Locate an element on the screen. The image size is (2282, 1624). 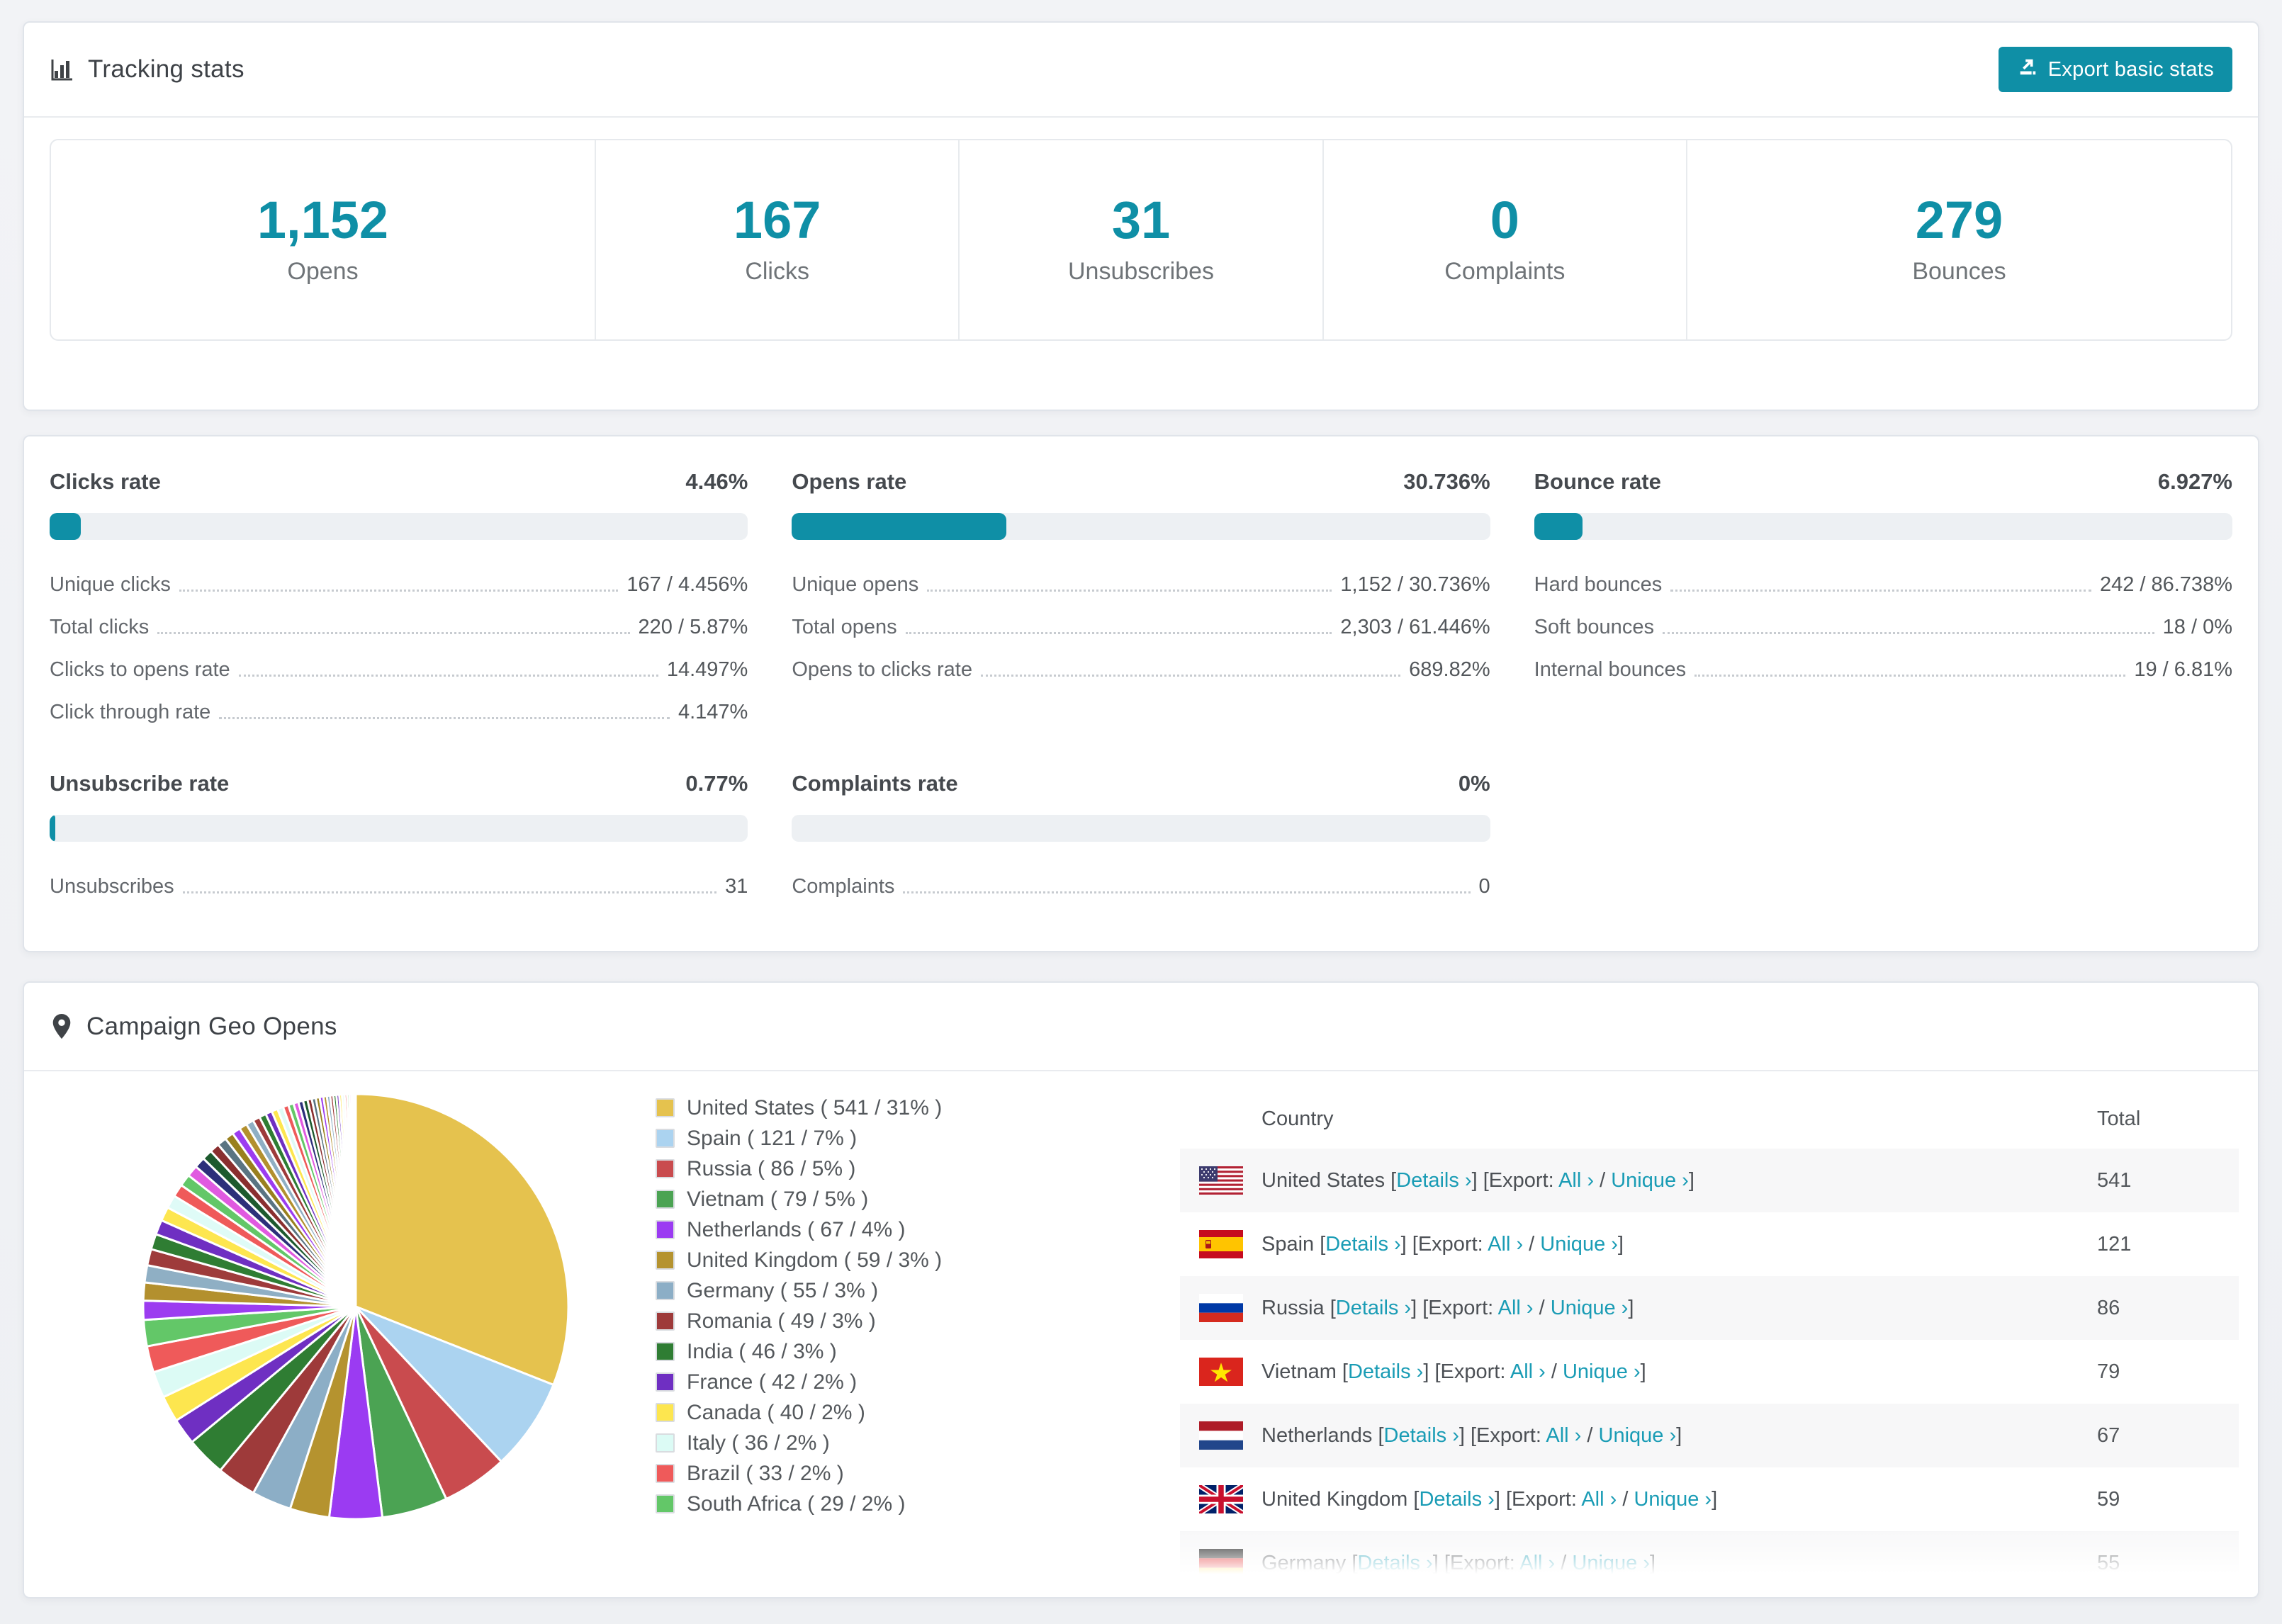
flag-vn-icon is located at coordinates (1221, 1372).